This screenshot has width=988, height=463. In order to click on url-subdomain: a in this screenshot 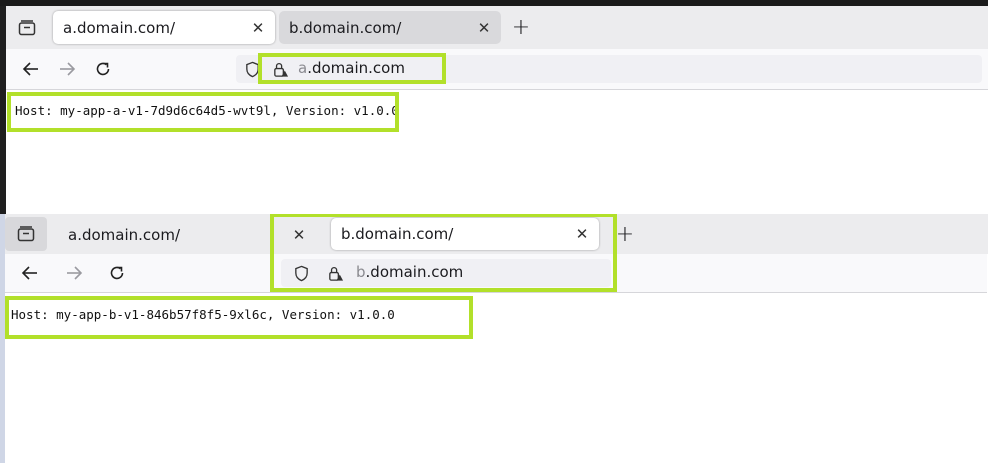, I will do `click(303, 68)`.